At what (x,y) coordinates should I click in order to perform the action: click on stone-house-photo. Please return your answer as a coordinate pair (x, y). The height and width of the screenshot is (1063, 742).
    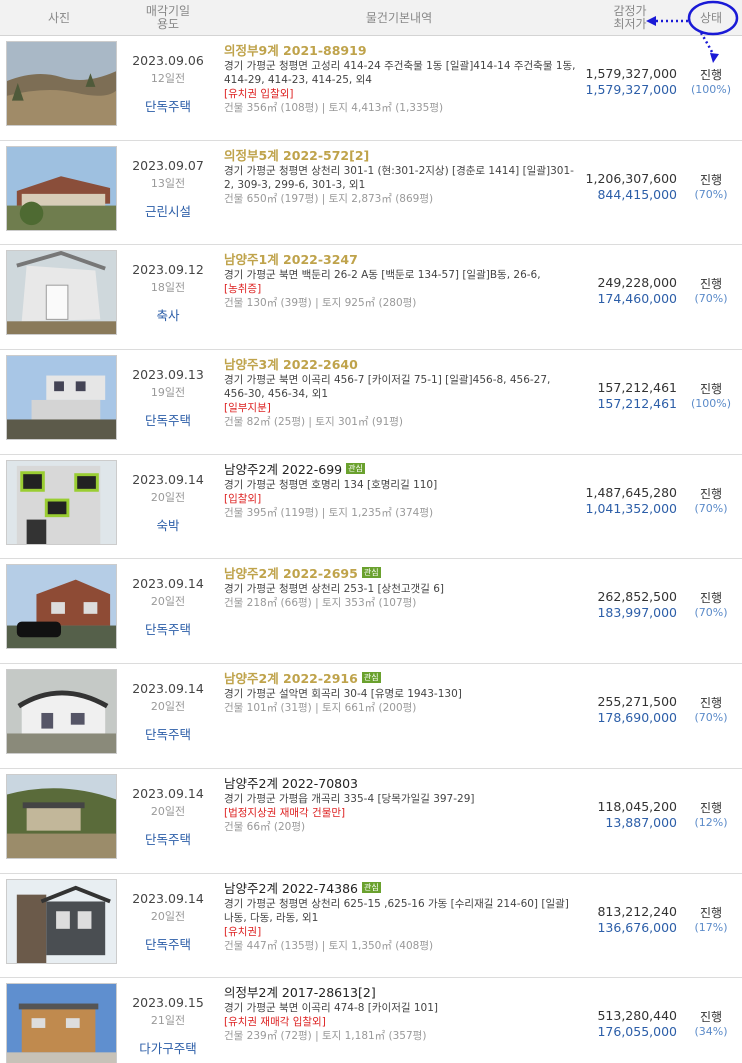
    Looking at the image, I should click on (61, 921).